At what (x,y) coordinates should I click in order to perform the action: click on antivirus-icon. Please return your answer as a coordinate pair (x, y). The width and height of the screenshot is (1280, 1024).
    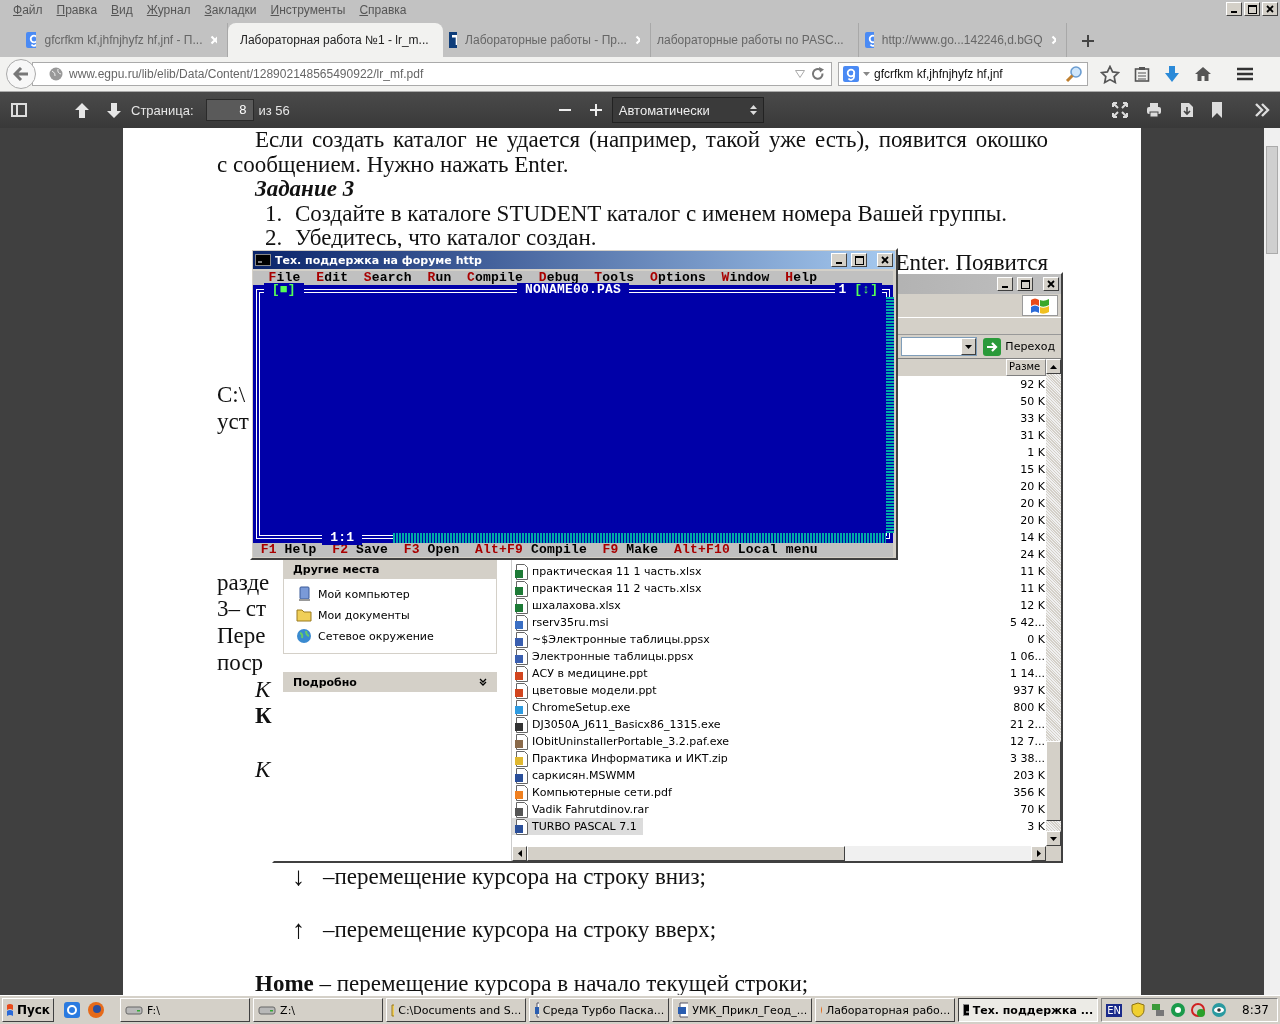
    Looking at the image, I should click on (1198, 1010).